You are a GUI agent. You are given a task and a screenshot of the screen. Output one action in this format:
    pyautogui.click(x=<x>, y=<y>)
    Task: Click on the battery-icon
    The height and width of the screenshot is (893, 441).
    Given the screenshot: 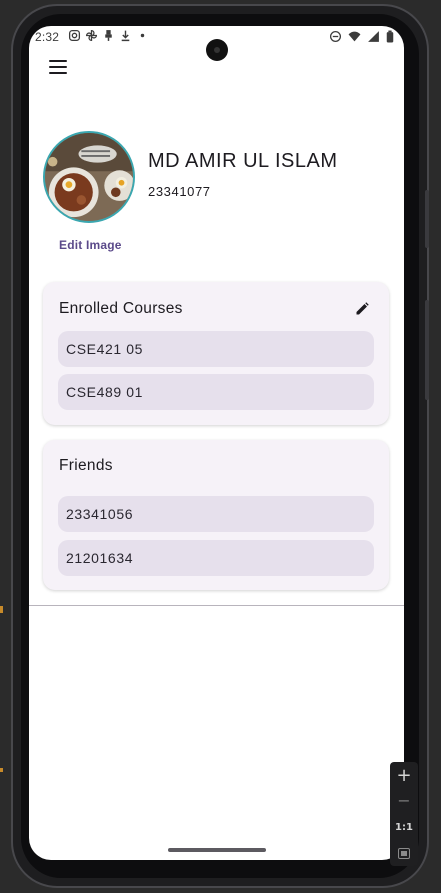 What is the action you would take?
    pyautogui.click(x=390, y=36)
    